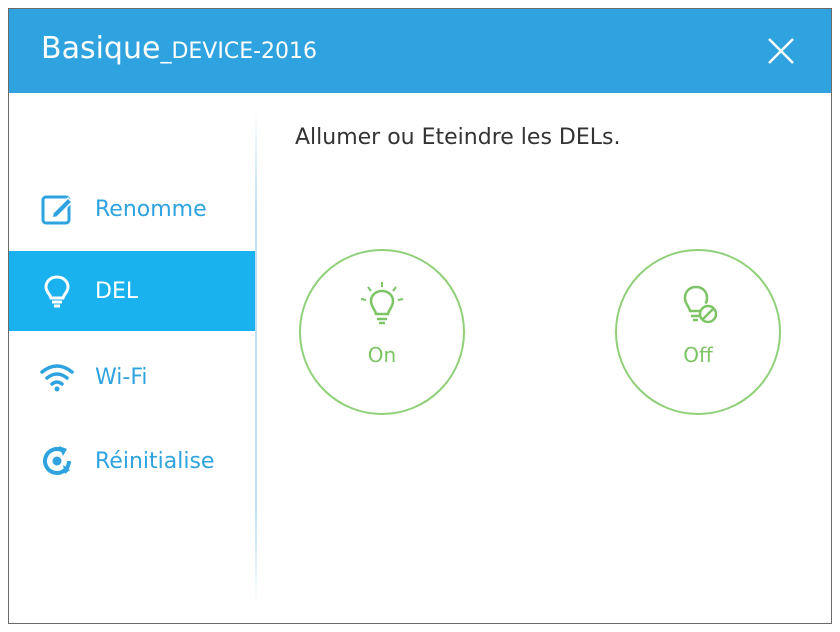 Image resolution: width=840 pixels, height=632 pixels. Describe the element at coordinates (698, 332) in the screenshot. I see `led-off-button: Off` at that location.